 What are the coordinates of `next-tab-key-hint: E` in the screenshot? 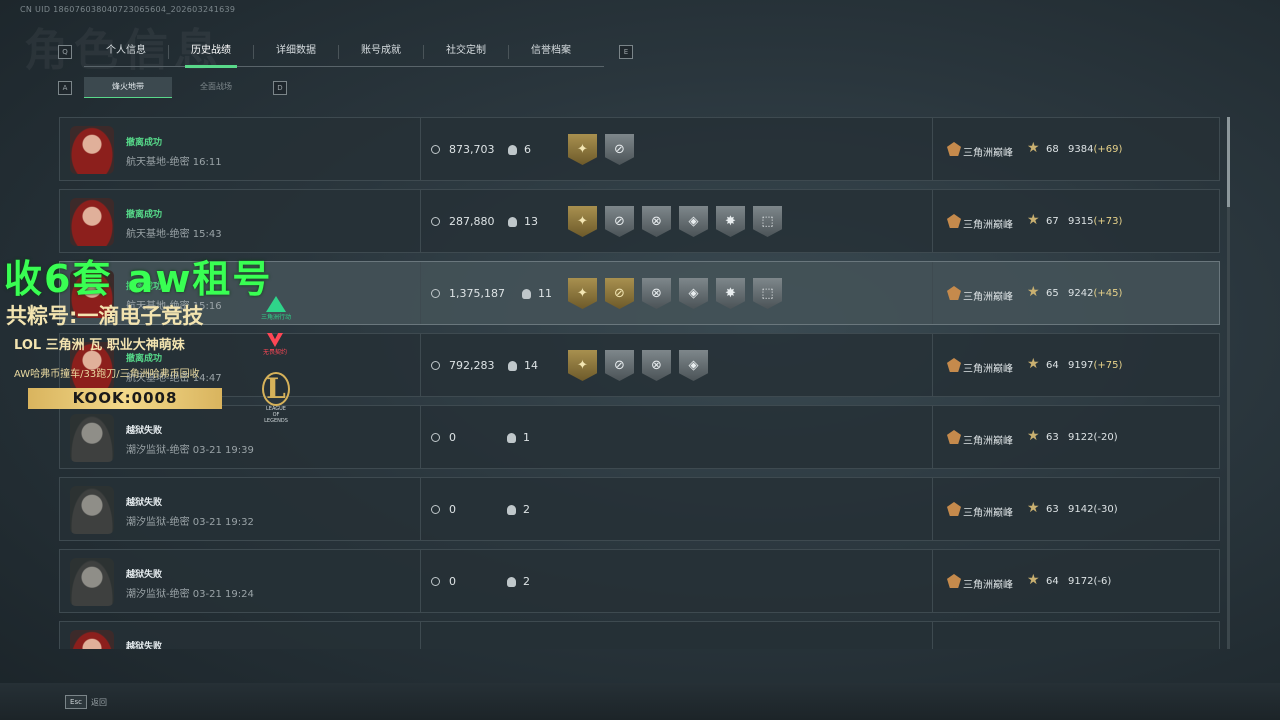 It's located at (626, 52).